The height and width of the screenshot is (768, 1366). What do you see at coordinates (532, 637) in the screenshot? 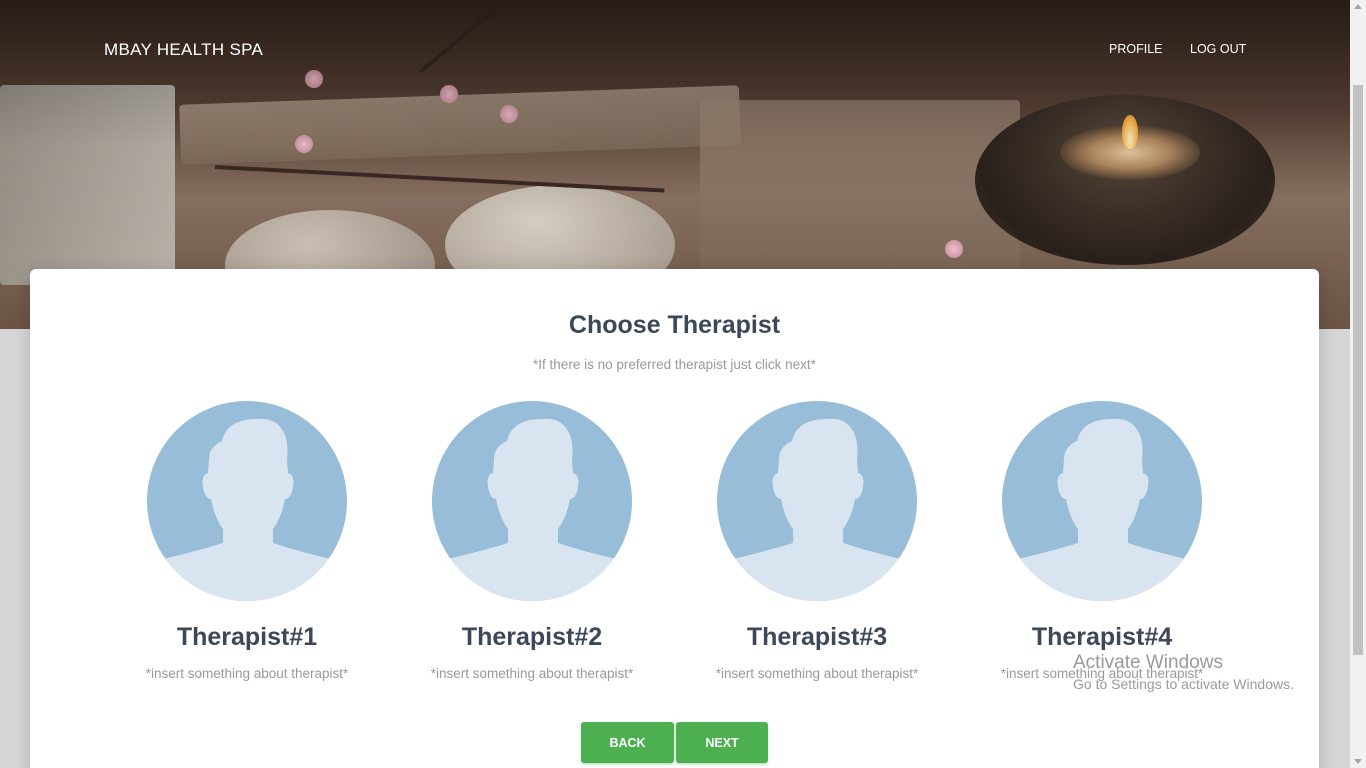
I see `therapist-name: Therapist#2` at bounding box center [532, 637].